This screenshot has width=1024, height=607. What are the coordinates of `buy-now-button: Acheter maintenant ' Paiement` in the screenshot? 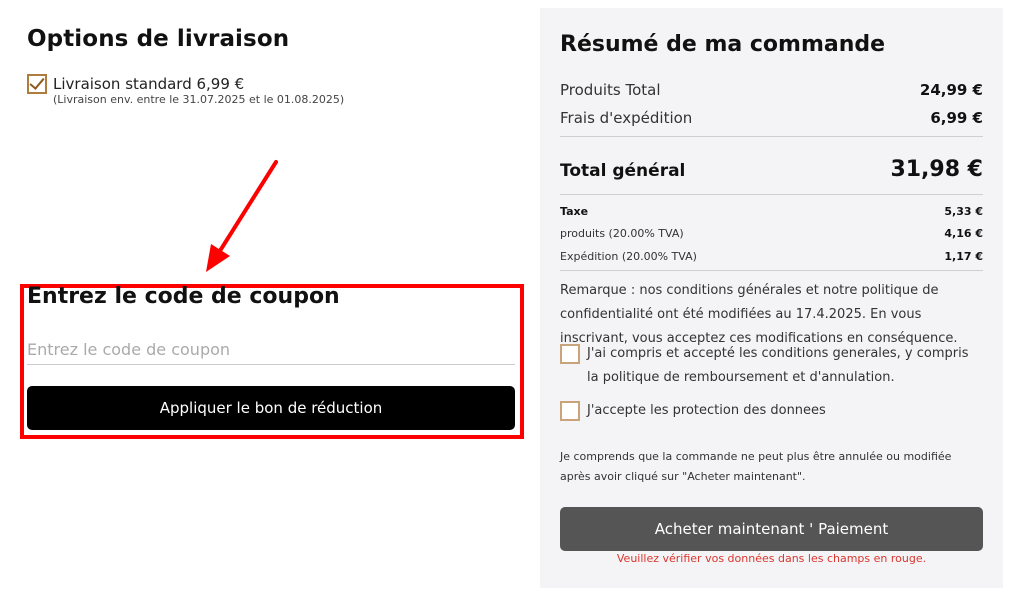 It's located at (771, 529).